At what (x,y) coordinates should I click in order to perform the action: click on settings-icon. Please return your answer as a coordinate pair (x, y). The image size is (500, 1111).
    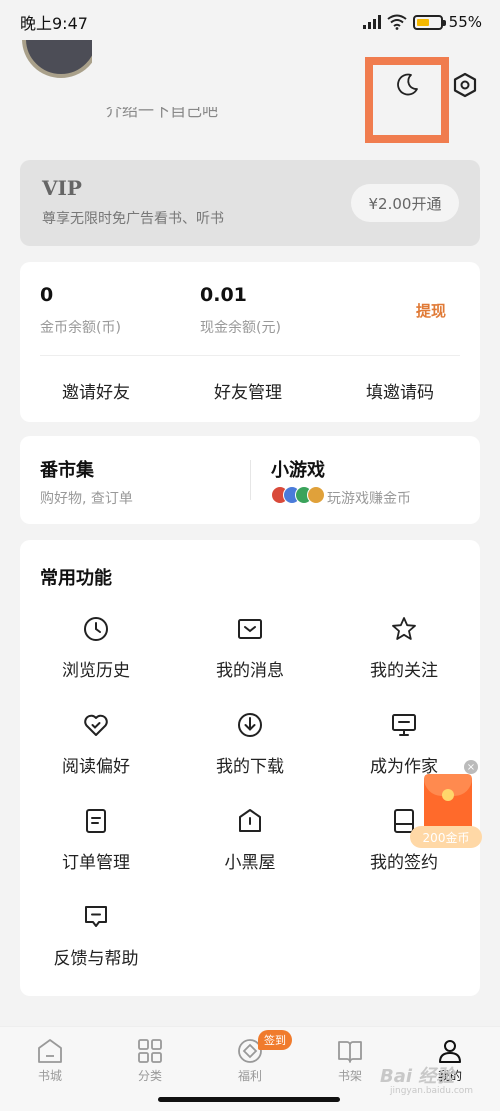
    Looking at the image, I should click on (465, 85).